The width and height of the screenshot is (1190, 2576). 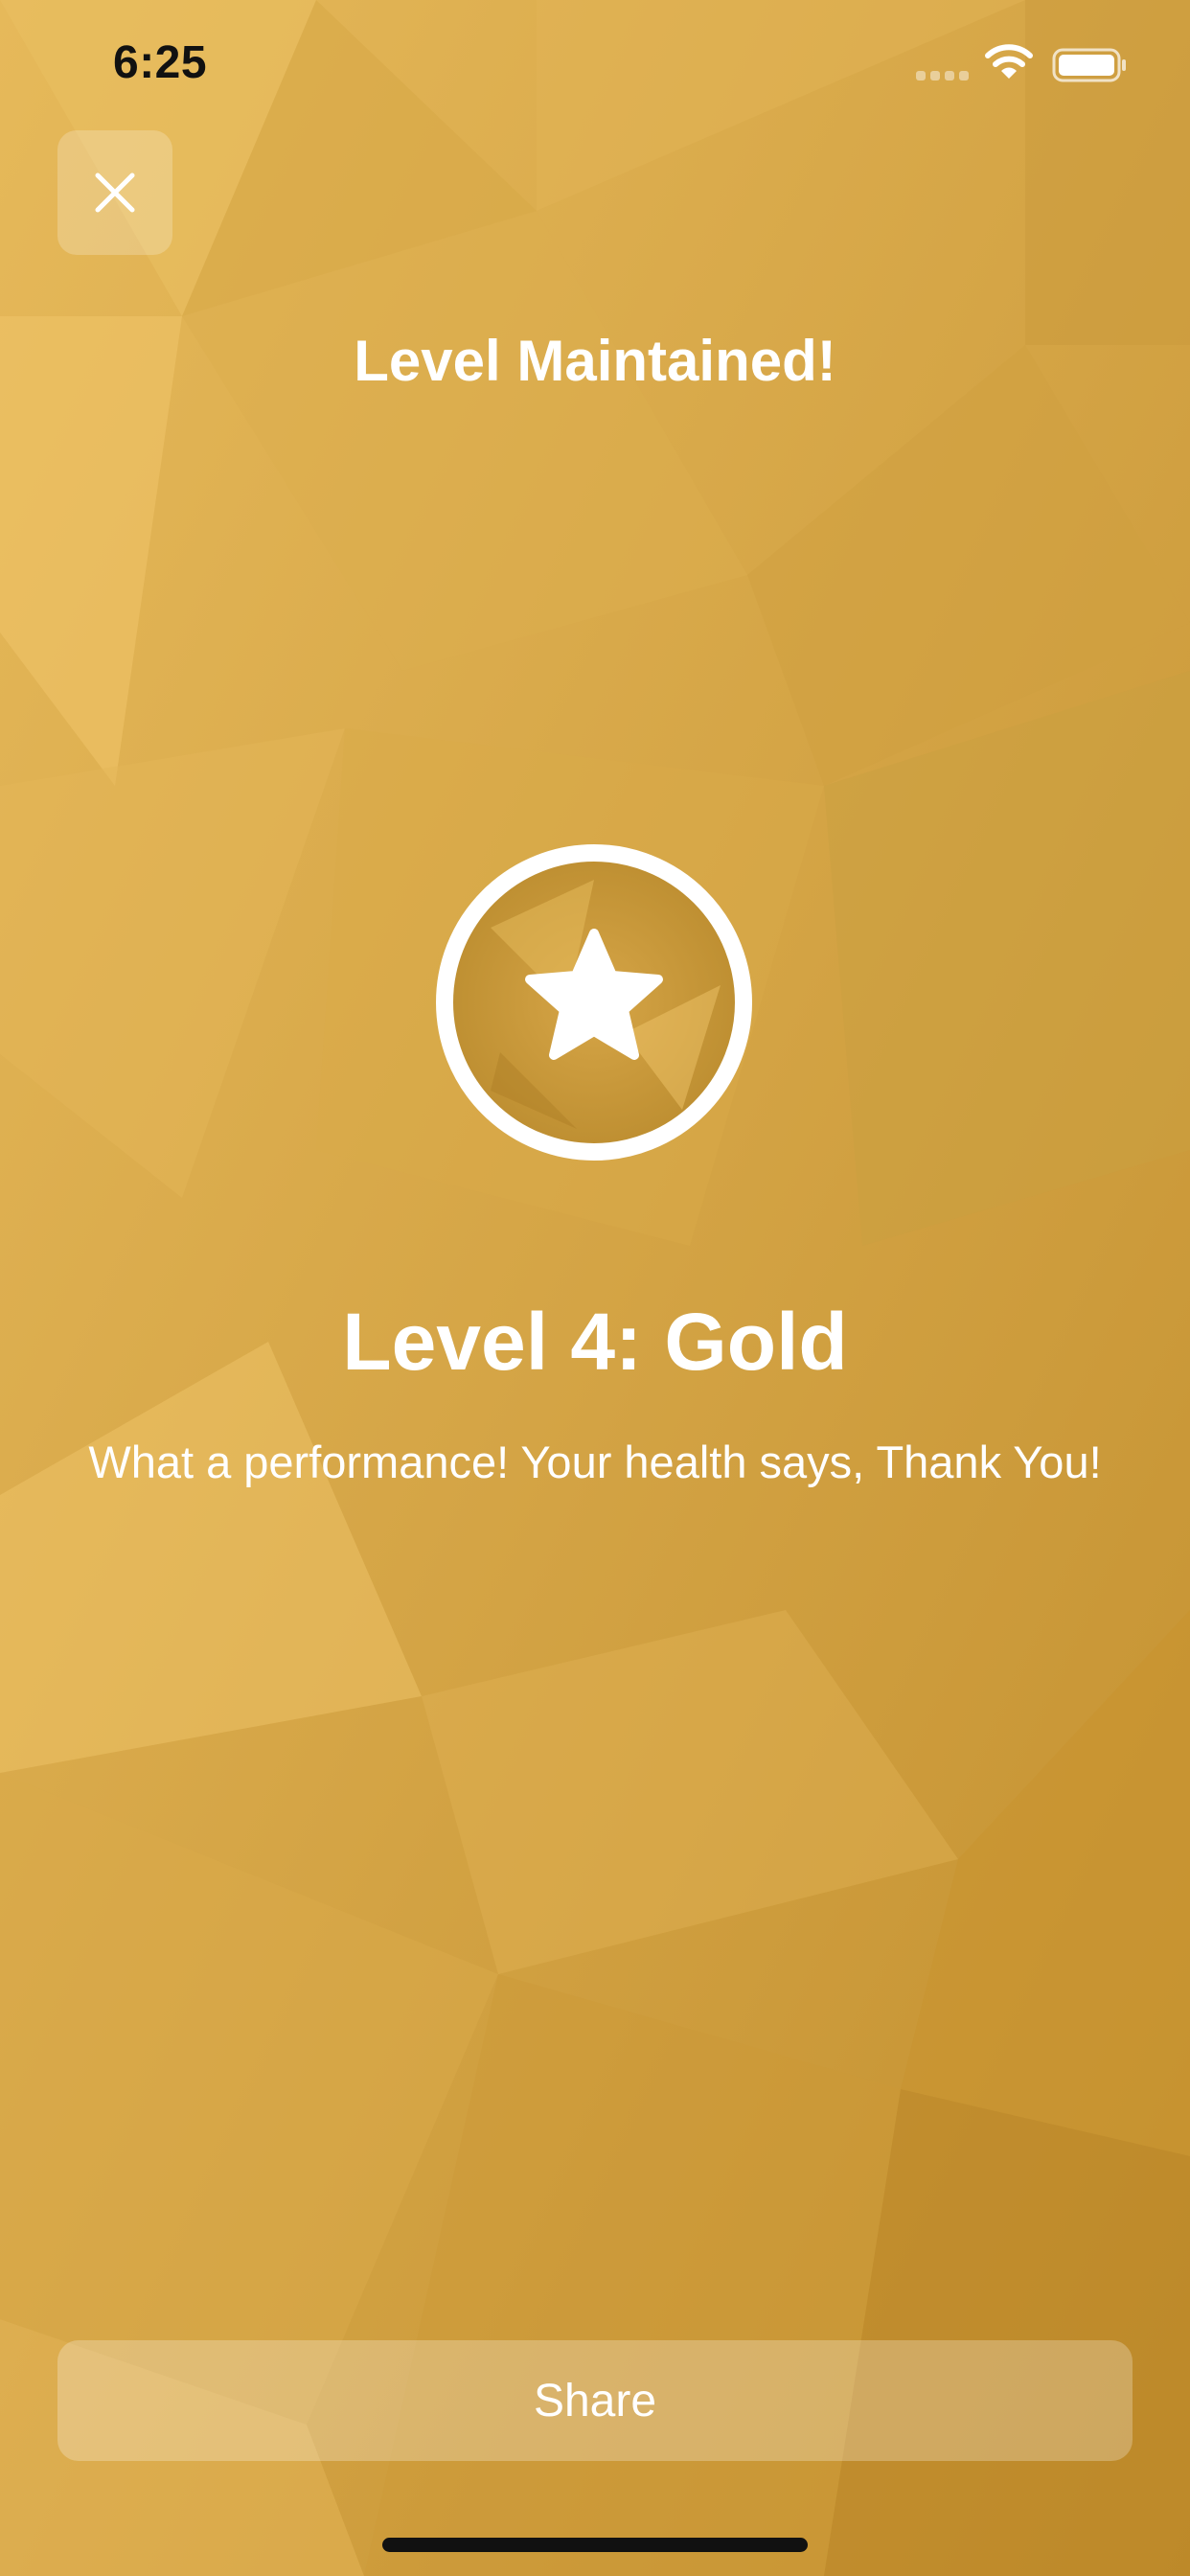 I want to click on level-title: Level 4: Gold, so click(x=595, y=1342).